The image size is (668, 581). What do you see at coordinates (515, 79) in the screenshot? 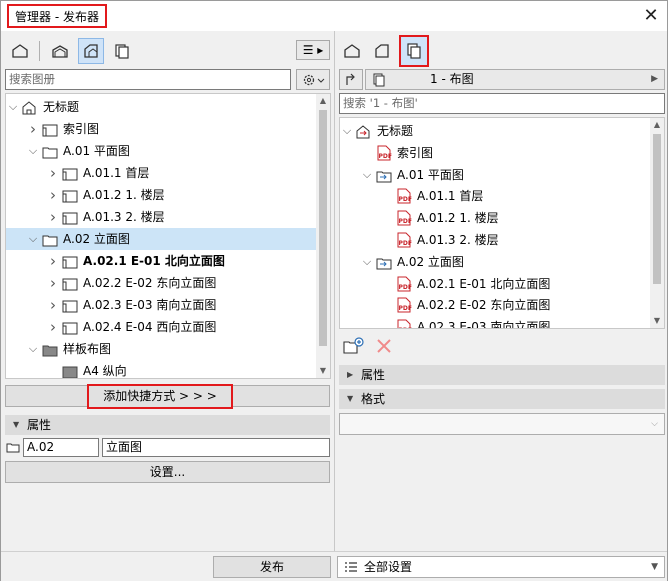
I see `publisher-set-selector: 1 - 布图 ▶` at bounding box center [515, 79].